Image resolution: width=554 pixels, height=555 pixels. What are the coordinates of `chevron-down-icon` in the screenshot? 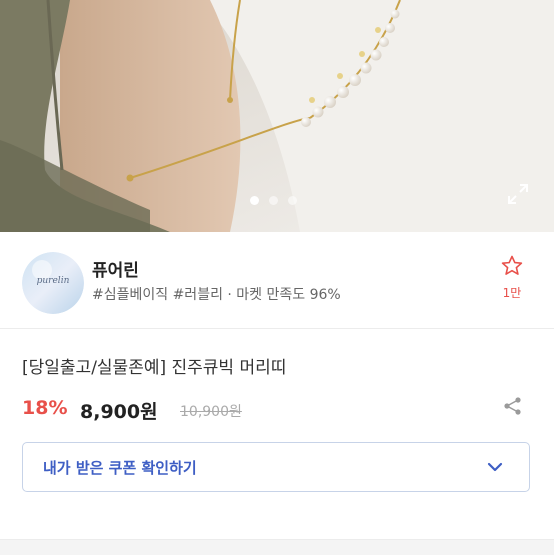 It's located at (495, 467).